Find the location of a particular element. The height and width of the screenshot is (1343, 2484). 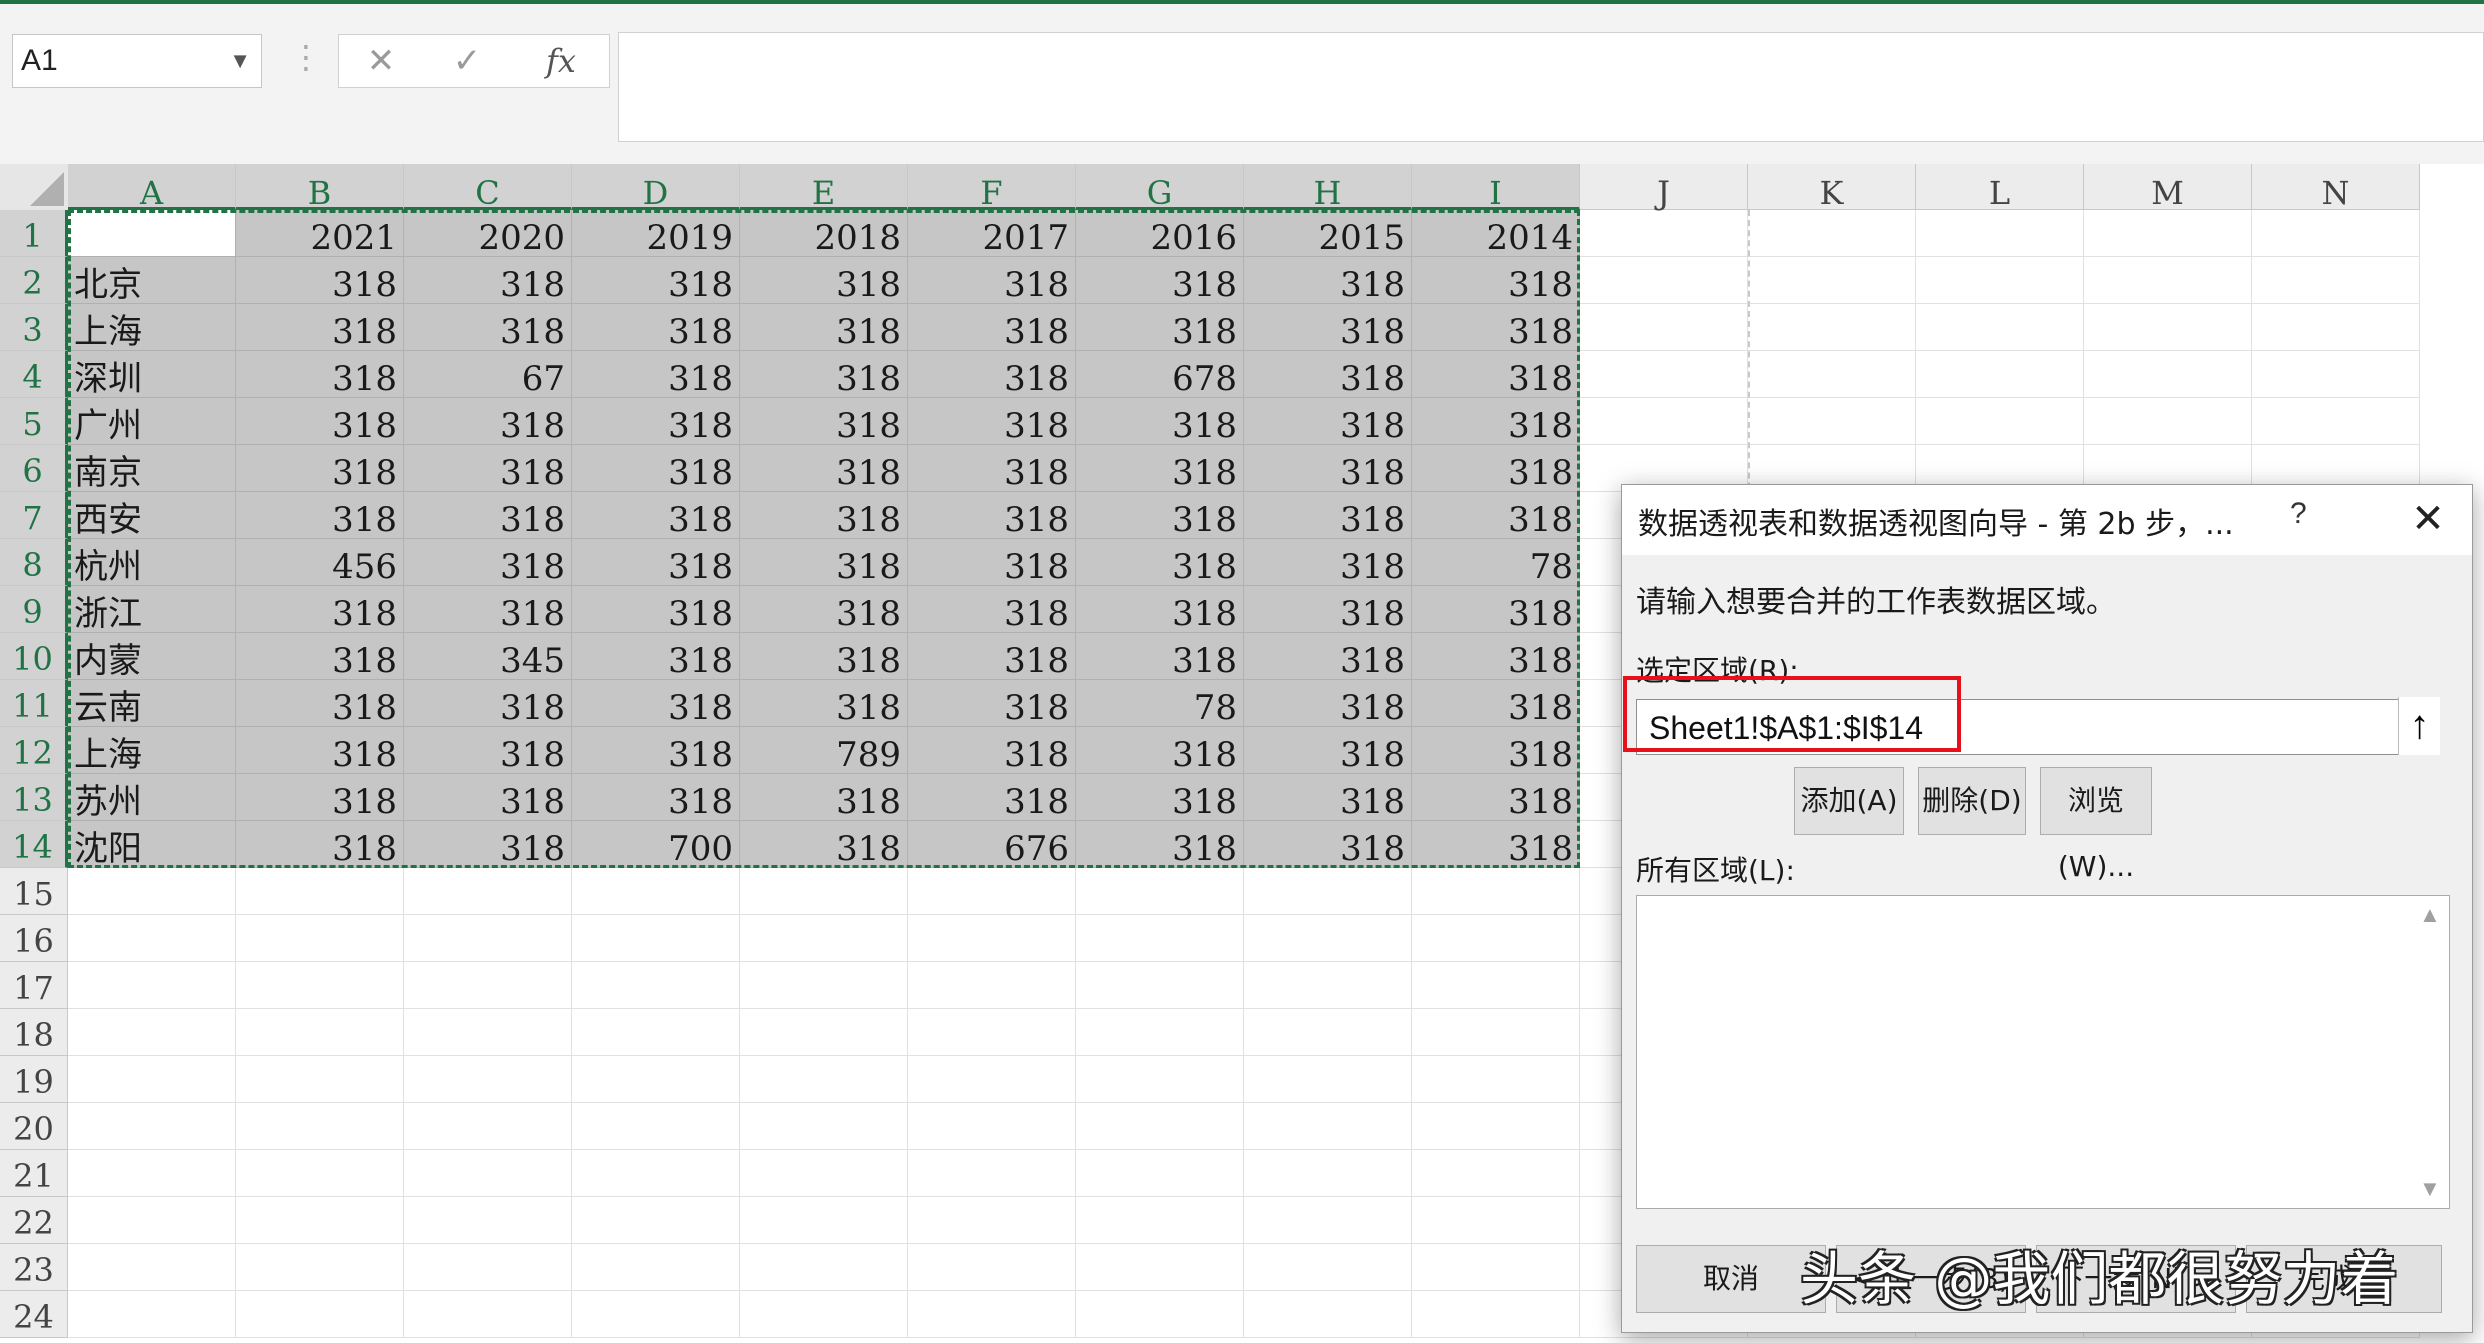

row-header-3: 3 is located at coordinates (34, 327).